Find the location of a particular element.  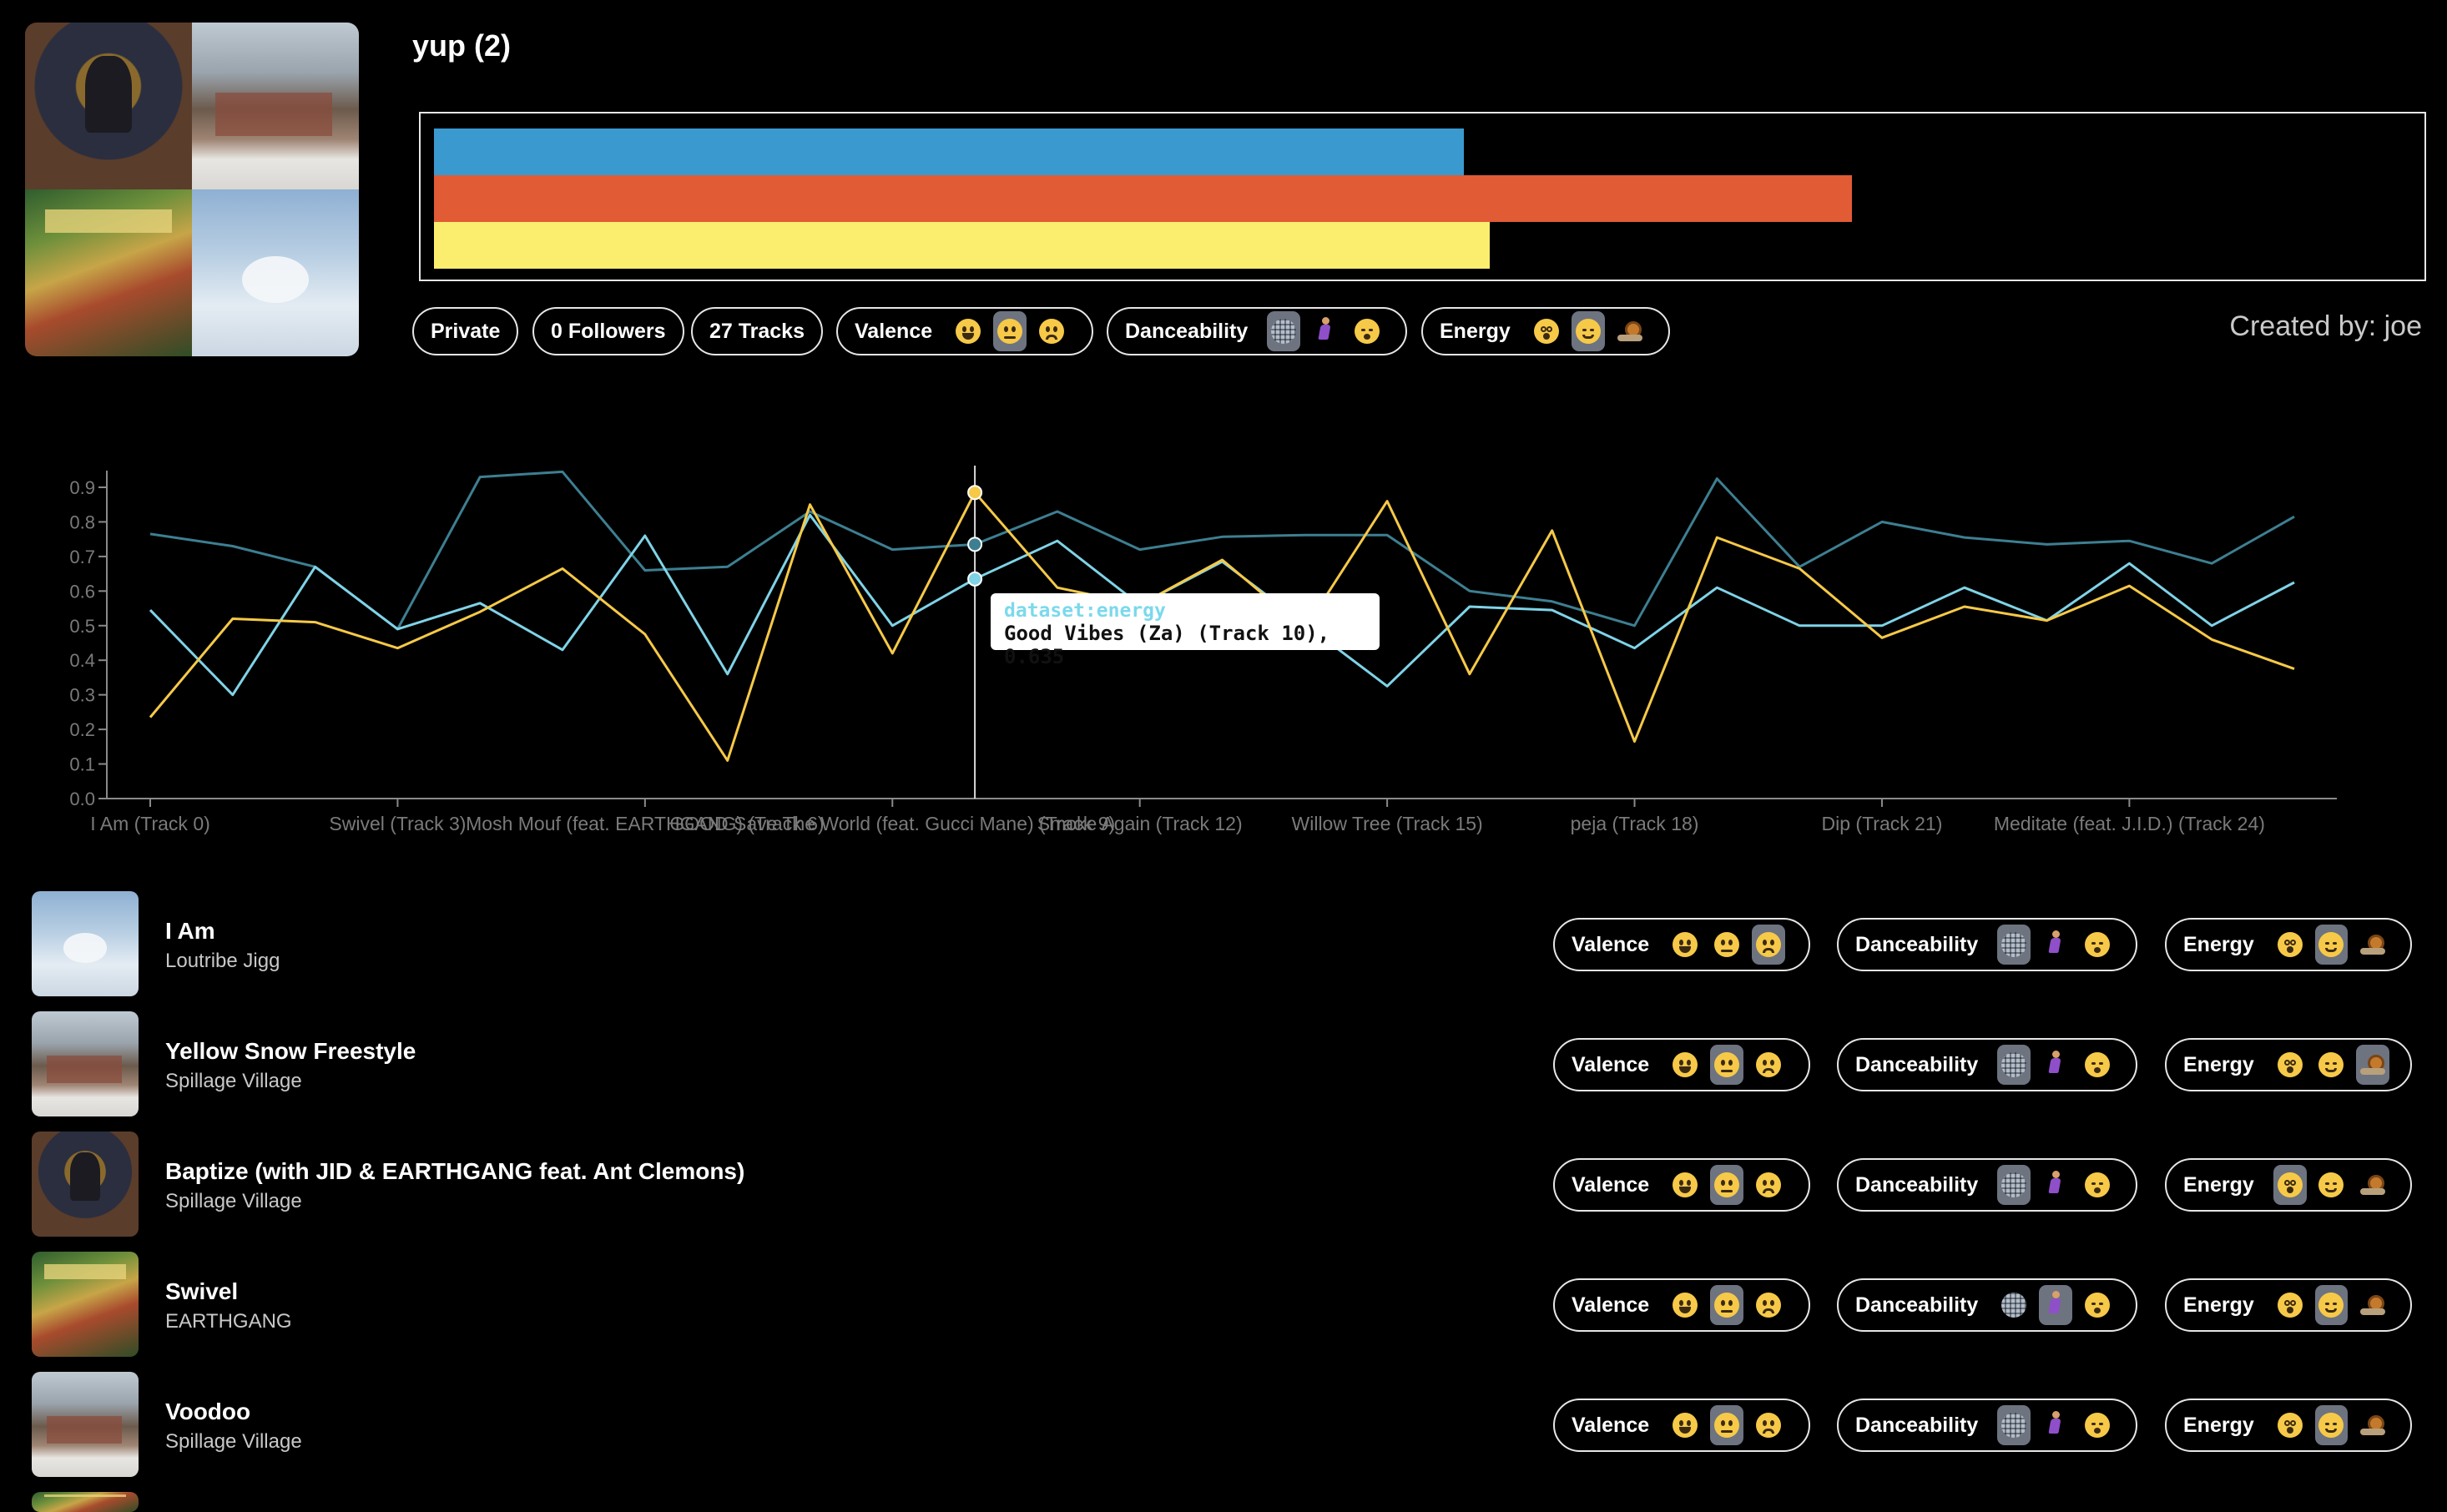

y-tick-label: 0.1 is located at coordinates (82, 764).